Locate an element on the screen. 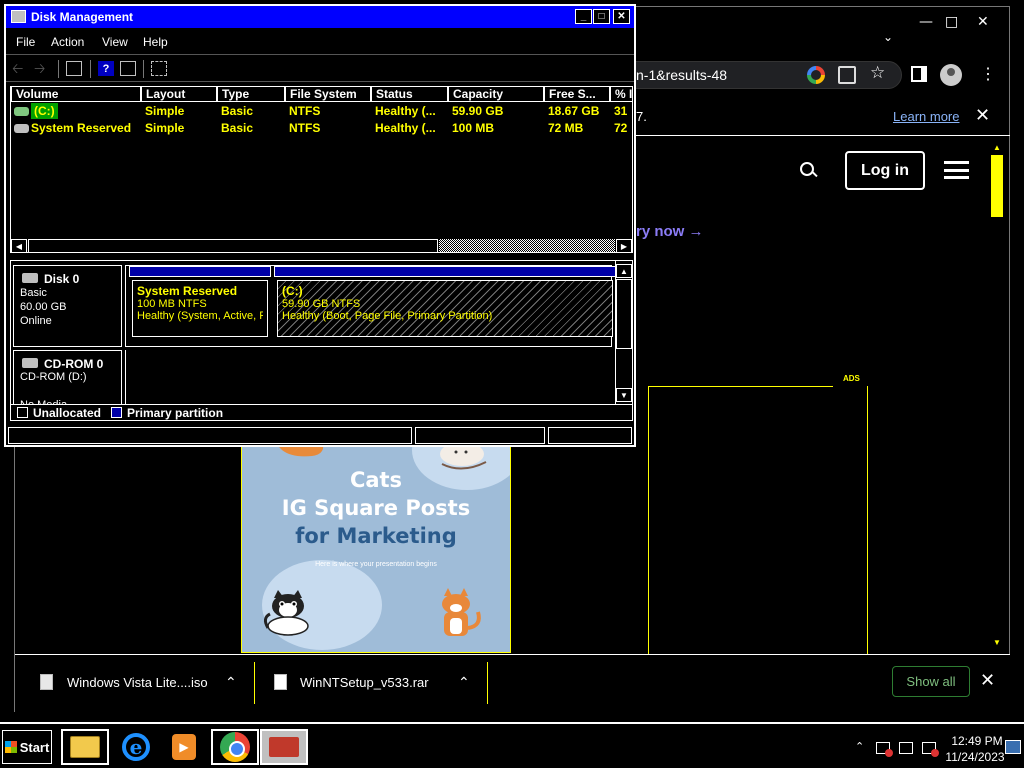 This screenshot has width=1024, height=768. hamburger-menu-icon is located at coordinates (956, 170).